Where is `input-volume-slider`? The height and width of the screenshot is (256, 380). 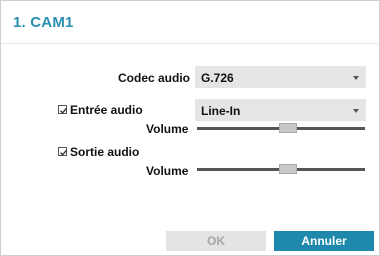 input-volume-slider is located at coordinates (281, 128).